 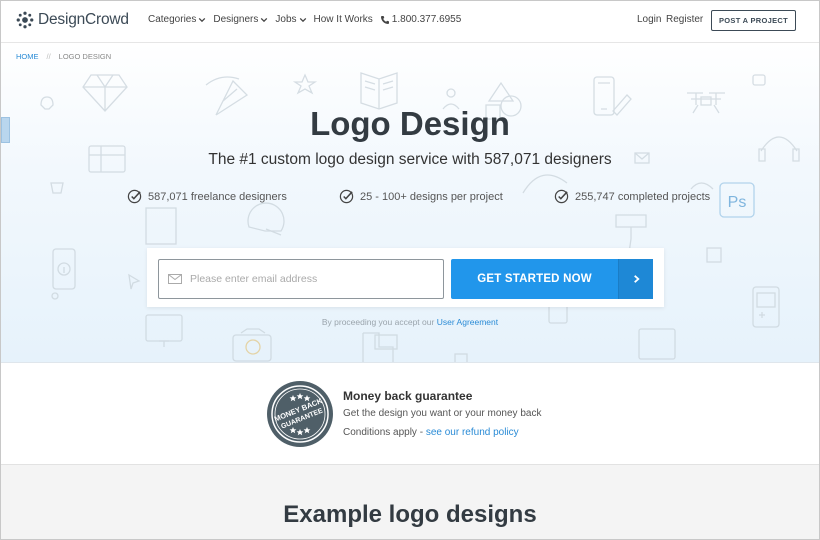 I want to click on feature-text: 25 - 100+ designs per project, so click(x=431, y=196).